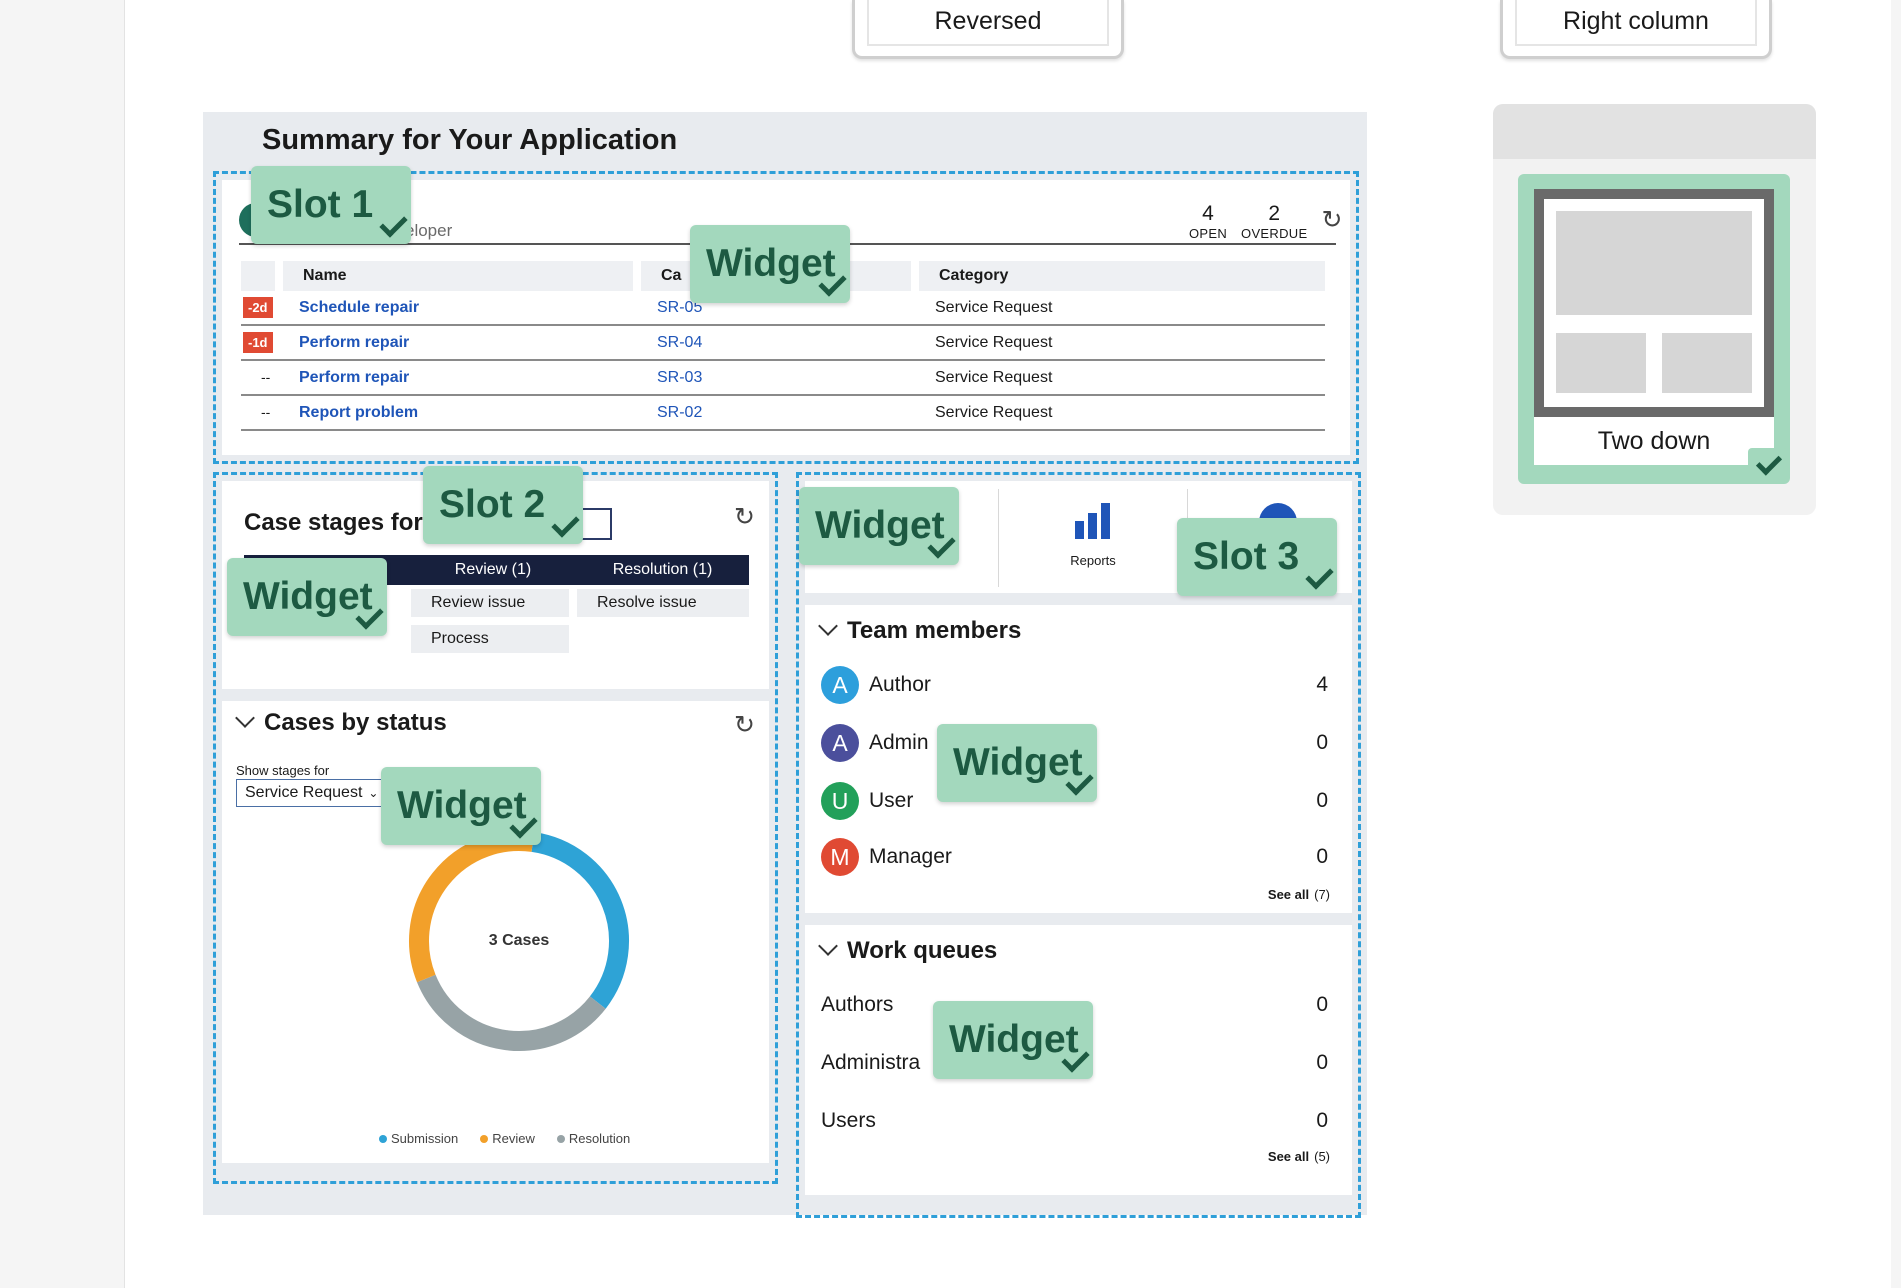 Image resolution: width=1901 pixels, height=1288 pixels. What do you see at coordinates (1078, 1121) in the screenshot?
I see `queue-row: Users 0` at bounding box center [1078, 1121].